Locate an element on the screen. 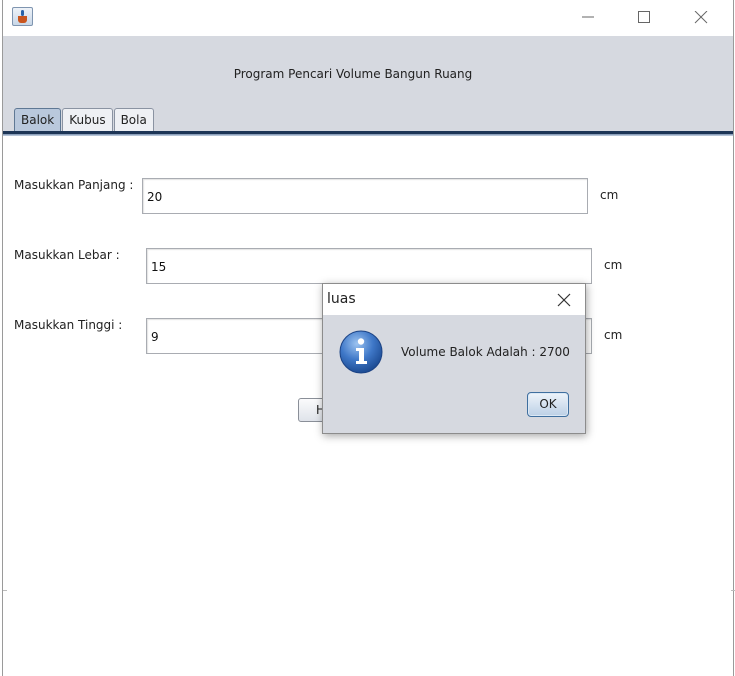 The height and width of the screenshot is (676, 735). panjang-label: Masukkan Panjang : is located at coordinates (74, 185).